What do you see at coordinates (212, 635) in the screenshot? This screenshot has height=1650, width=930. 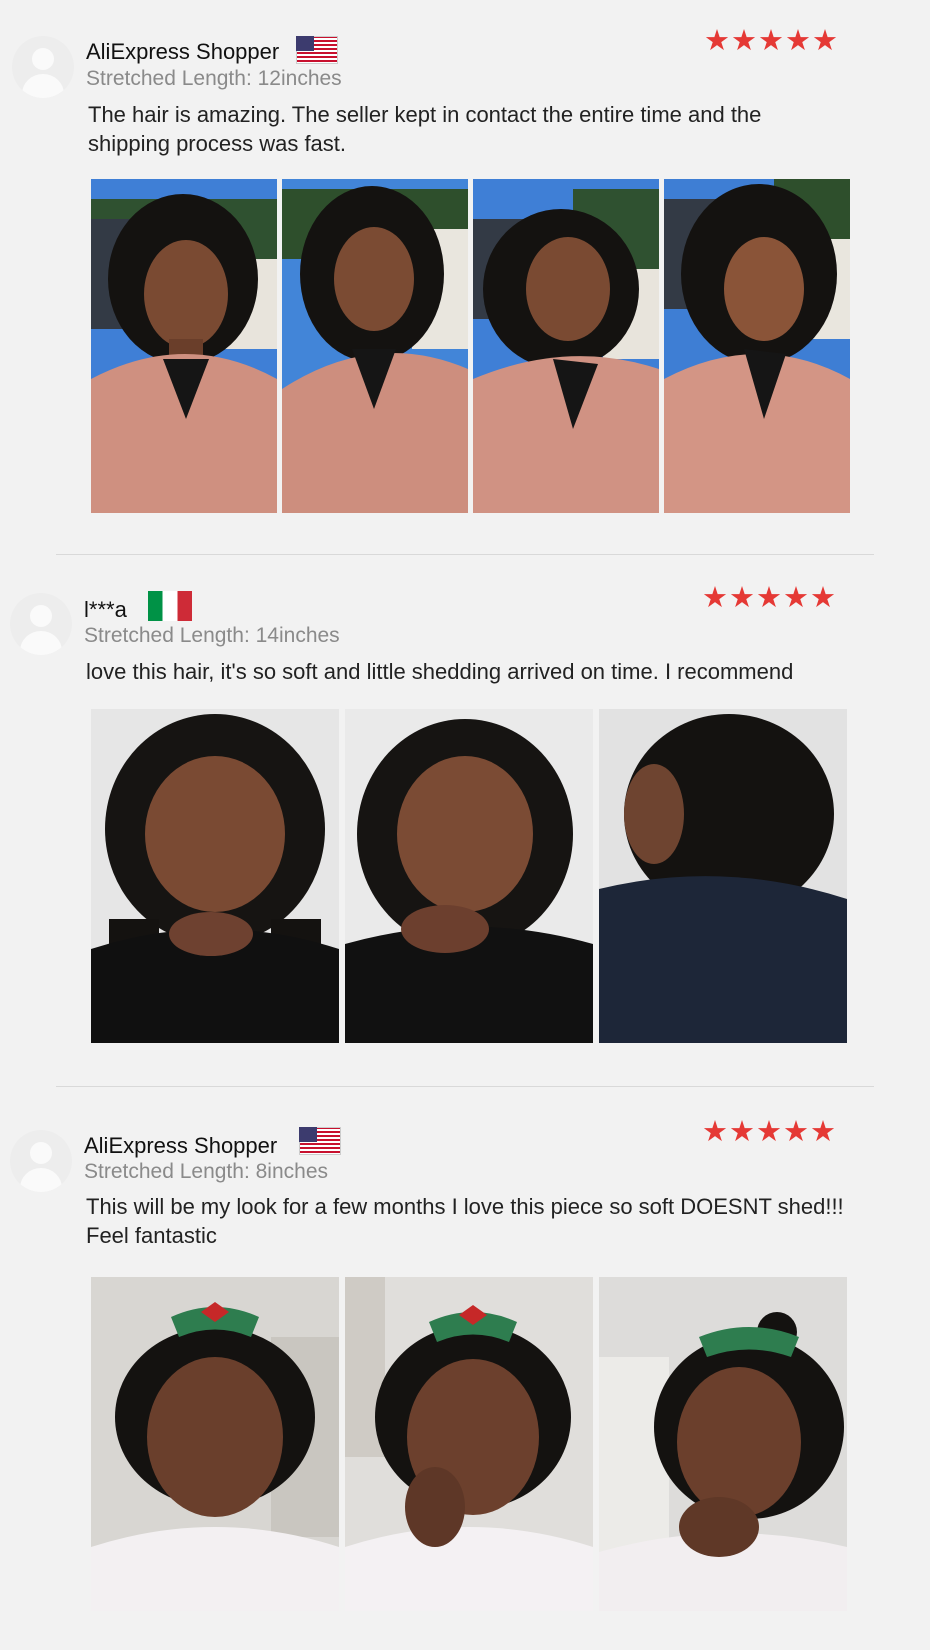 I see `stretched-length: Stretched Length: 14inches` at bounding box center [212, 635].